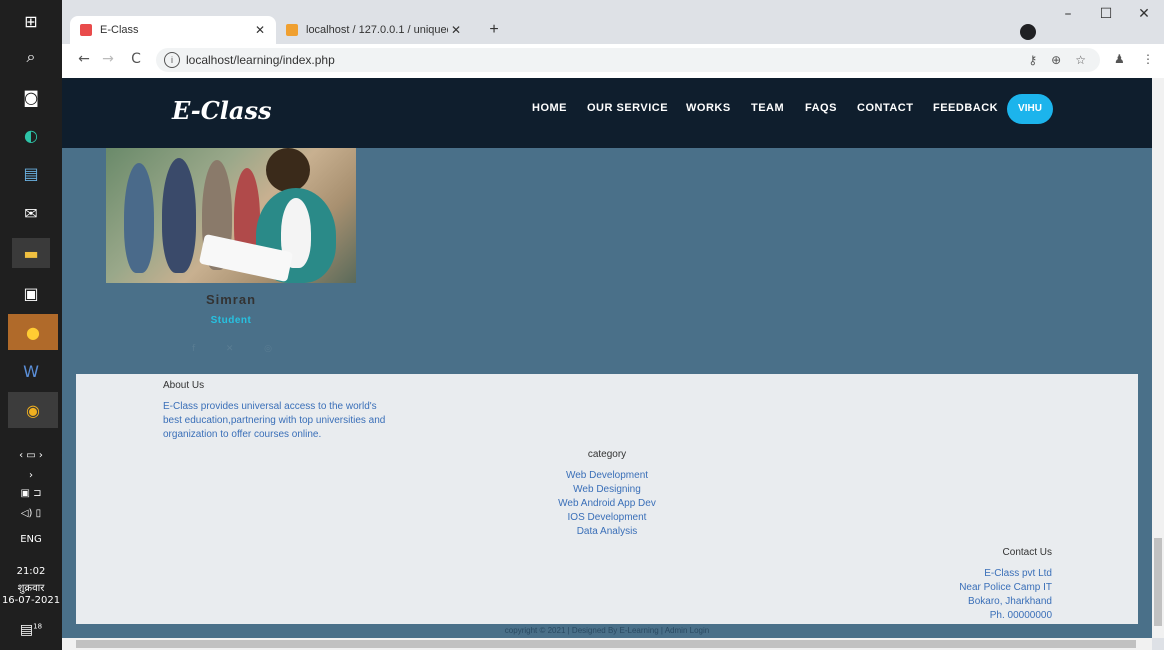 The image size is (1164, 650). Describe the element at coordinates (1030, 109) in the screenshot. I see `user-button: VIHU` at that location.